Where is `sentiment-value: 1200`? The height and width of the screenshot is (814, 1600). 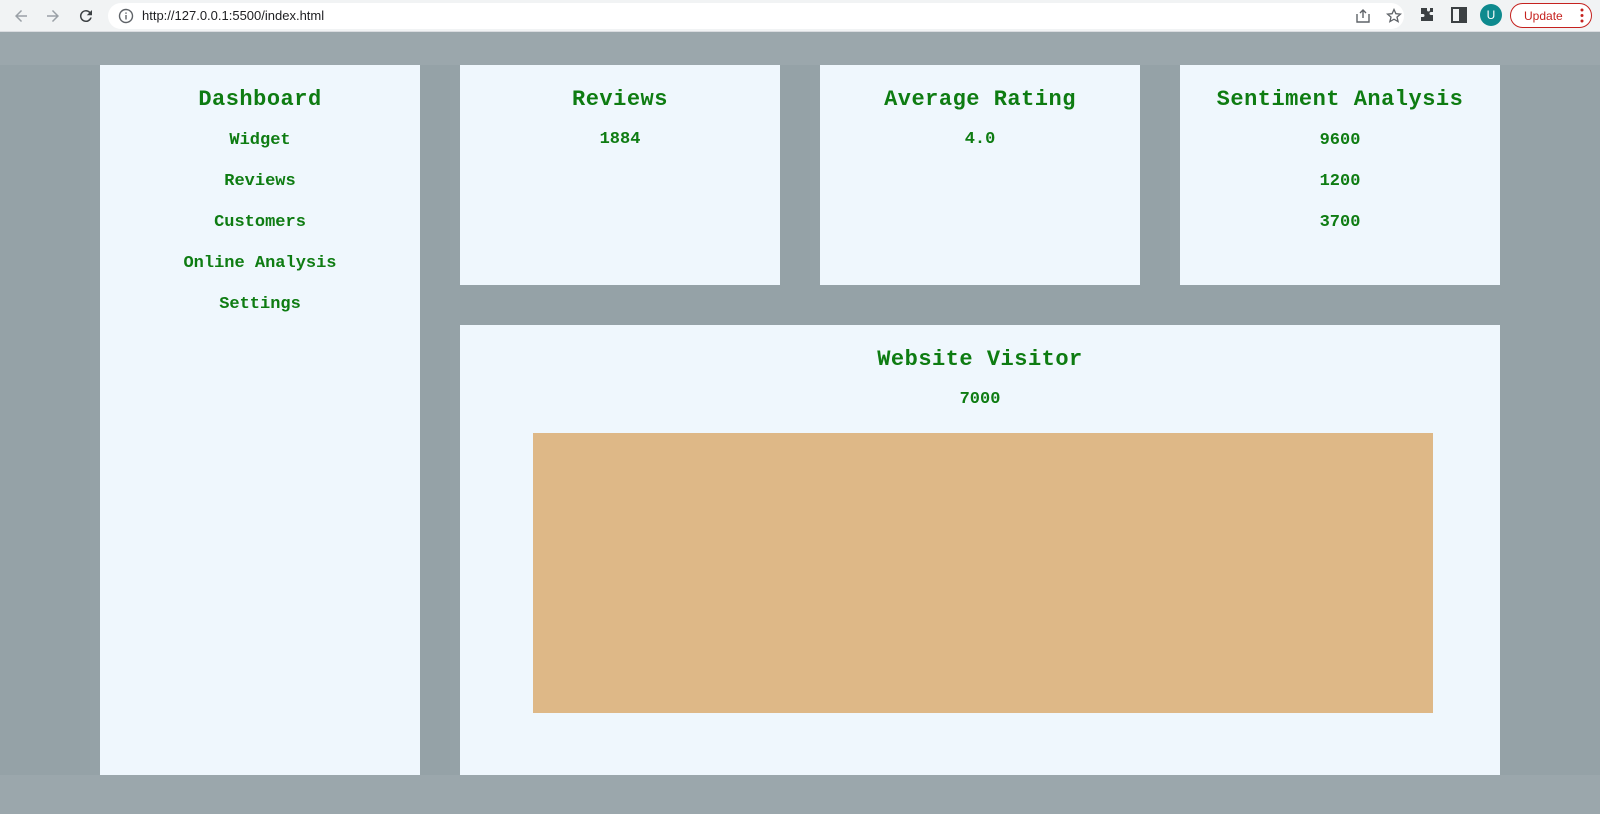
sentiment-value: 1200 is located at coordinates (1340, 181).